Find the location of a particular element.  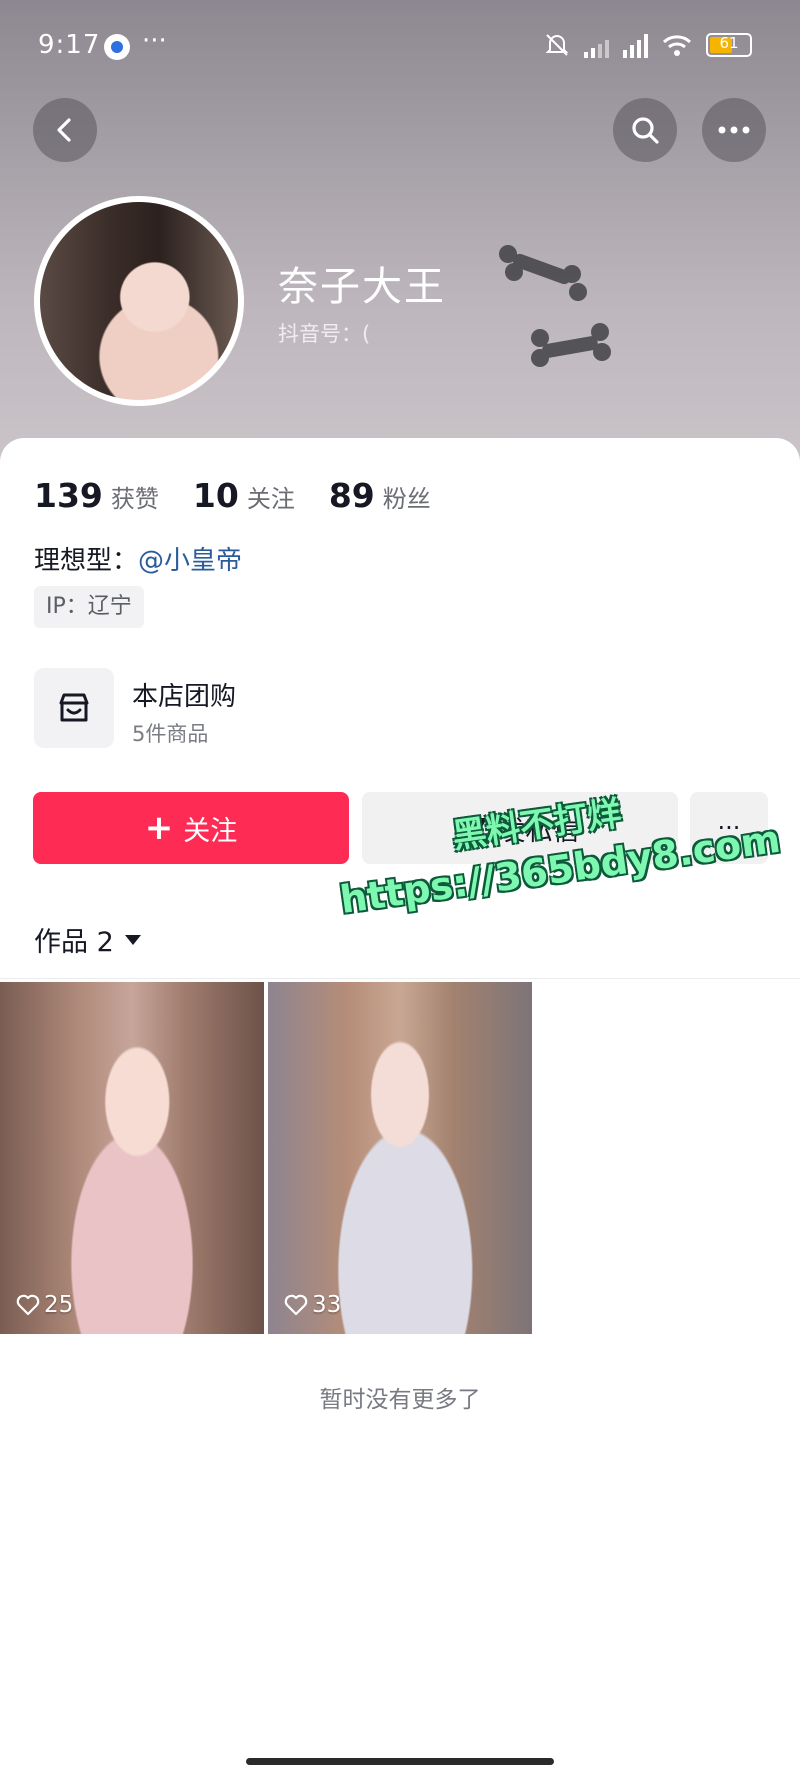

status-bar: 9:17 ··· 61 is located at coordinates (400, 48).